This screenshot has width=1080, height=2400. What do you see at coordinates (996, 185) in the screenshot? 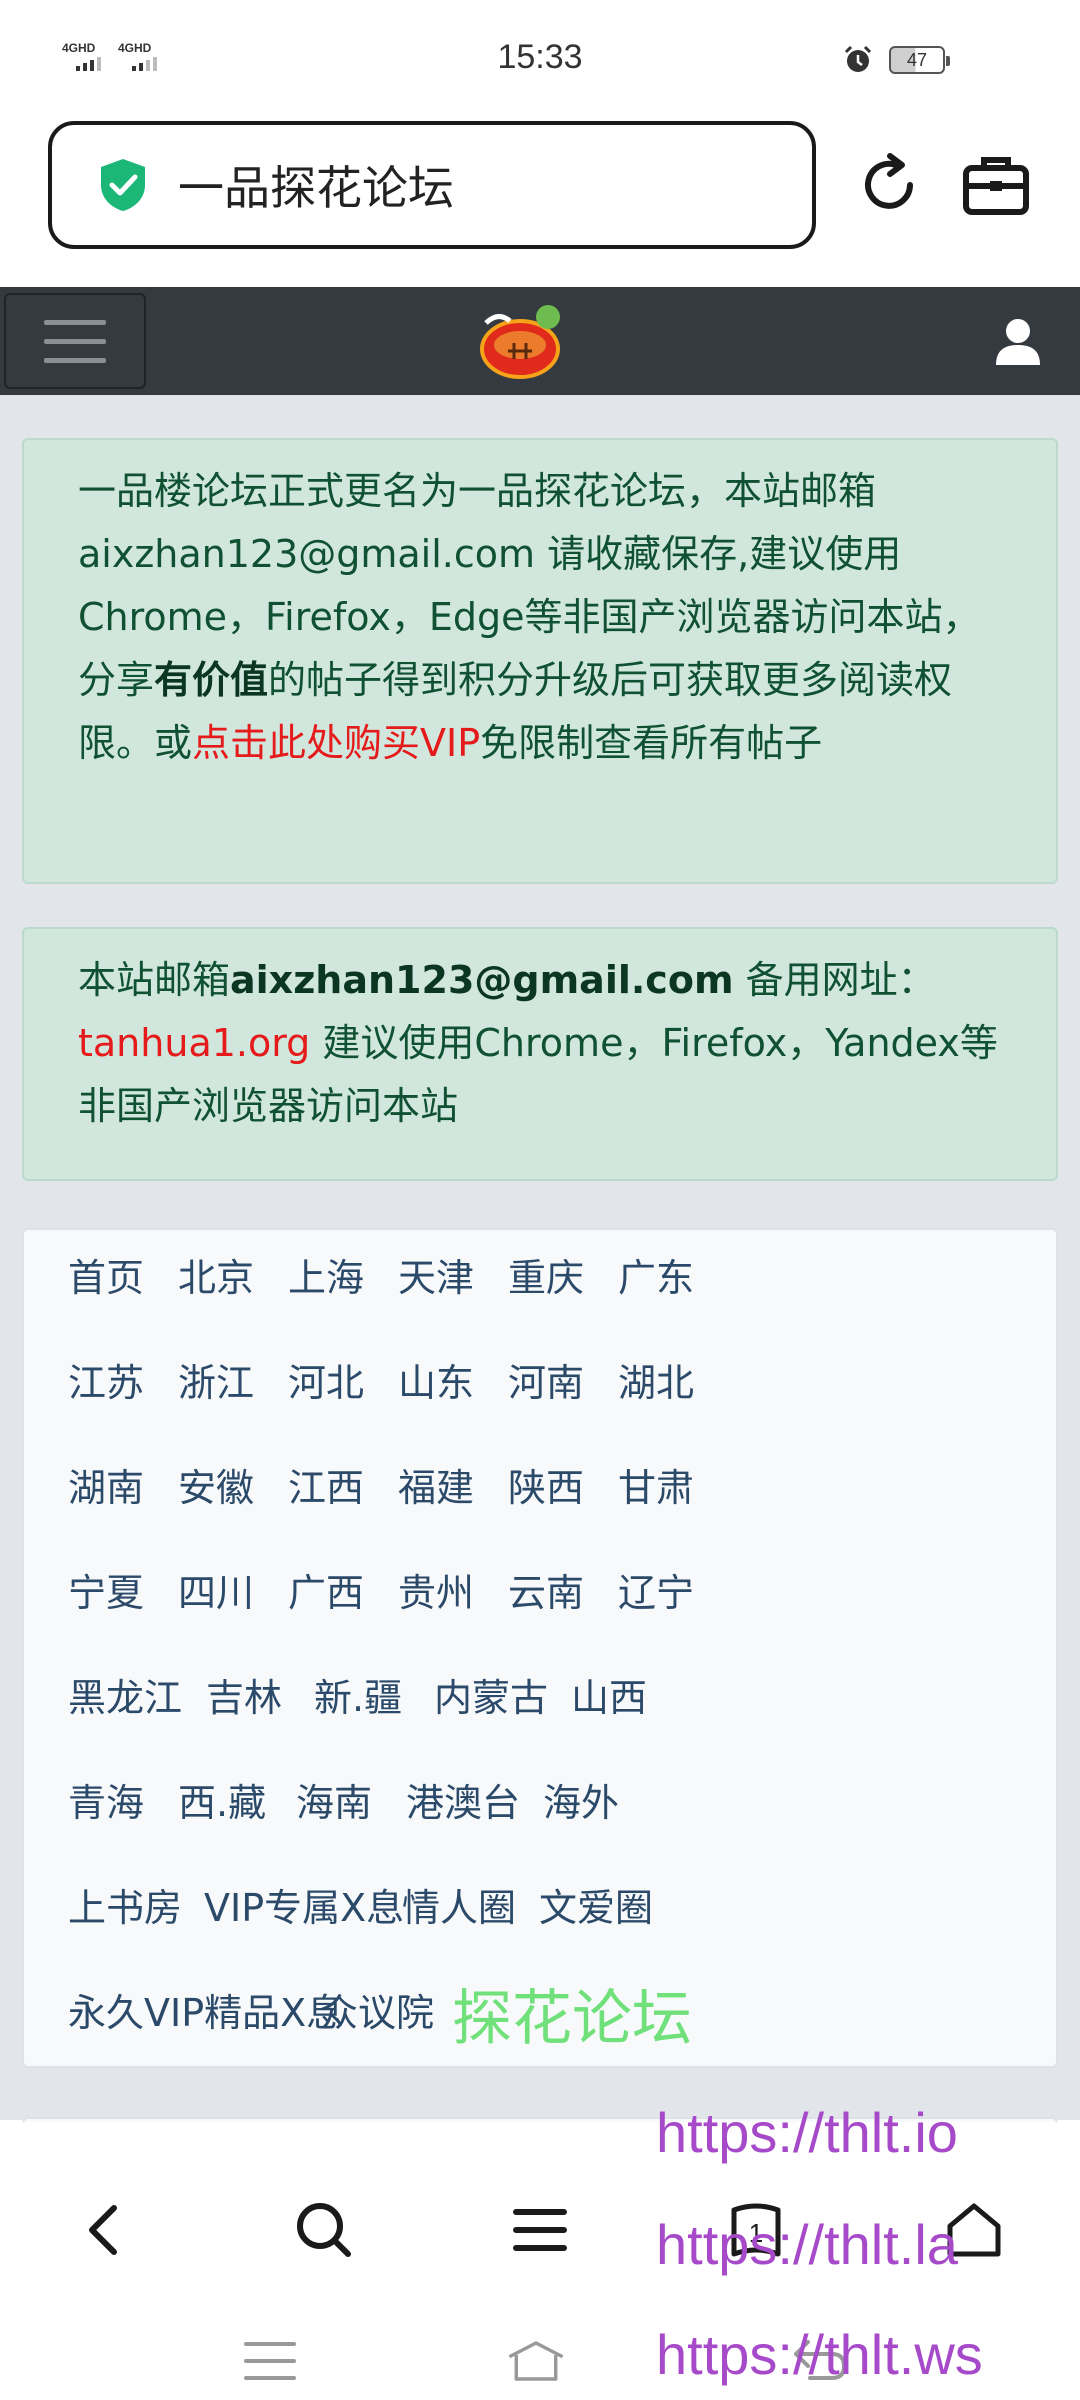
I see `toolbox-icon` at bounding box center [996, 185].